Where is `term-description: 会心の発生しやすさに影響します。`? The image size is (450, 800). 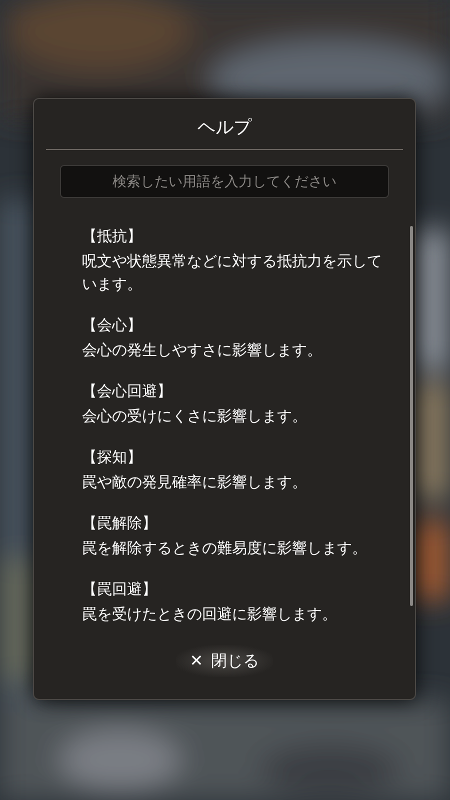
term-description: 会心の発生しやすさに影響します。 is located at coordinates (202, 350).